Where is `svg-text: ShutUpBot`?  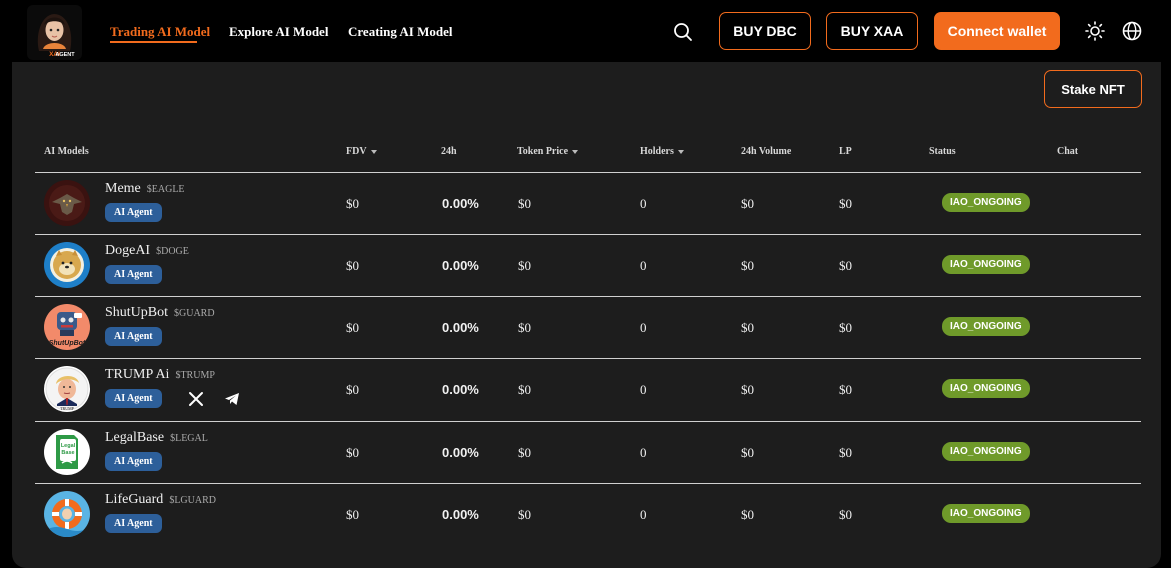
svg-text: ShutUpBot is located at coordinates (67, 343).